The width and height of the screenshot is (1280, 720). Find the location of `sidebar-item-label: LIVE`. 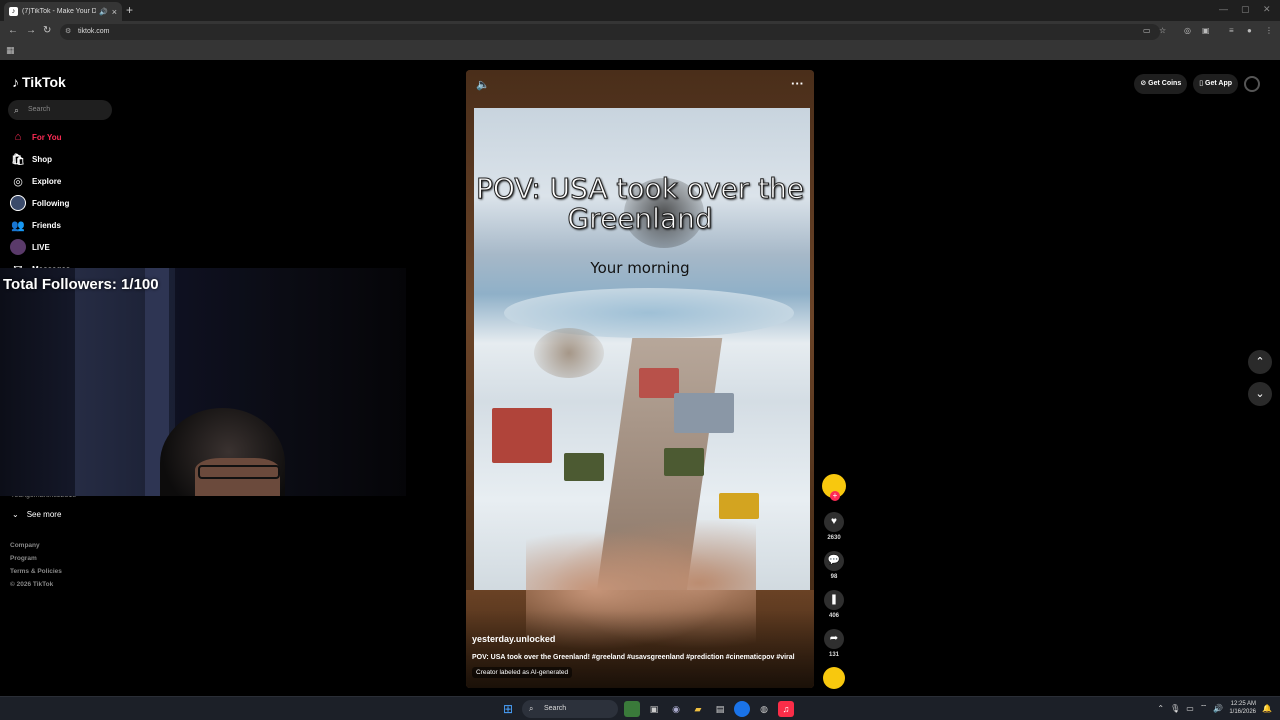

sidebar-item-label: LIVE is located at coordinates (41, 247).